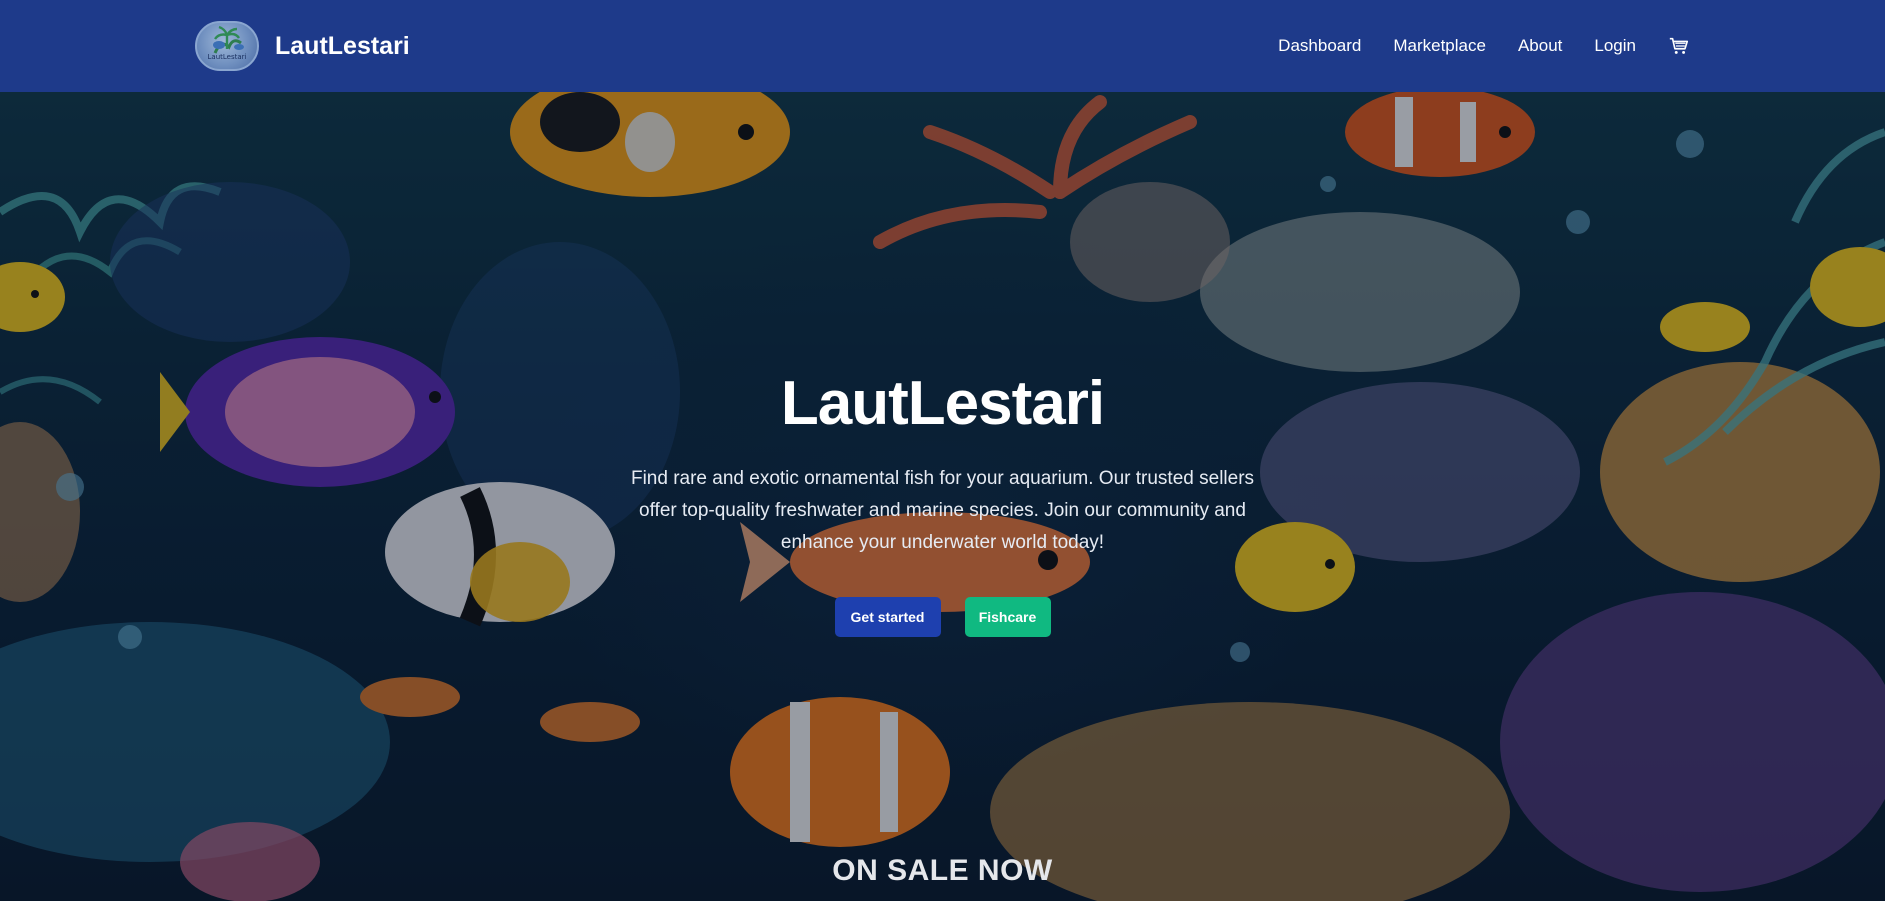 The height and width of the screenshot is (901, 1885). What do you see at coordinates (942, 403) in the screenshot?
I see `hero-title: LautLestari` at bounding box center [942, 403].